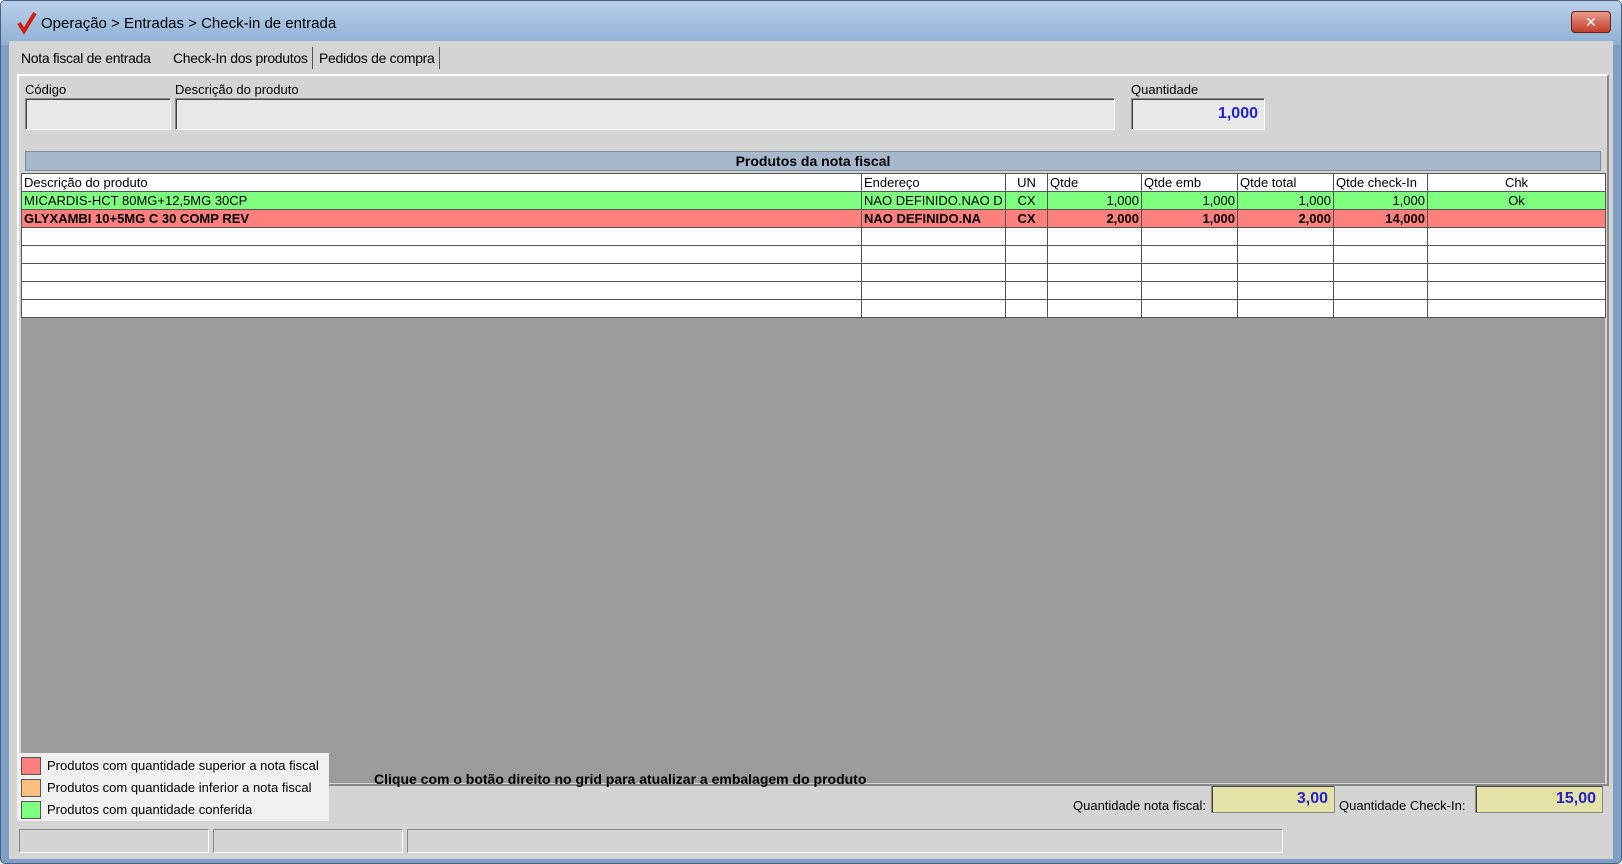 The height and width of the screenshot is (864, 1622). I want to click on col-qtde: Qtde, so click(1094, 182).